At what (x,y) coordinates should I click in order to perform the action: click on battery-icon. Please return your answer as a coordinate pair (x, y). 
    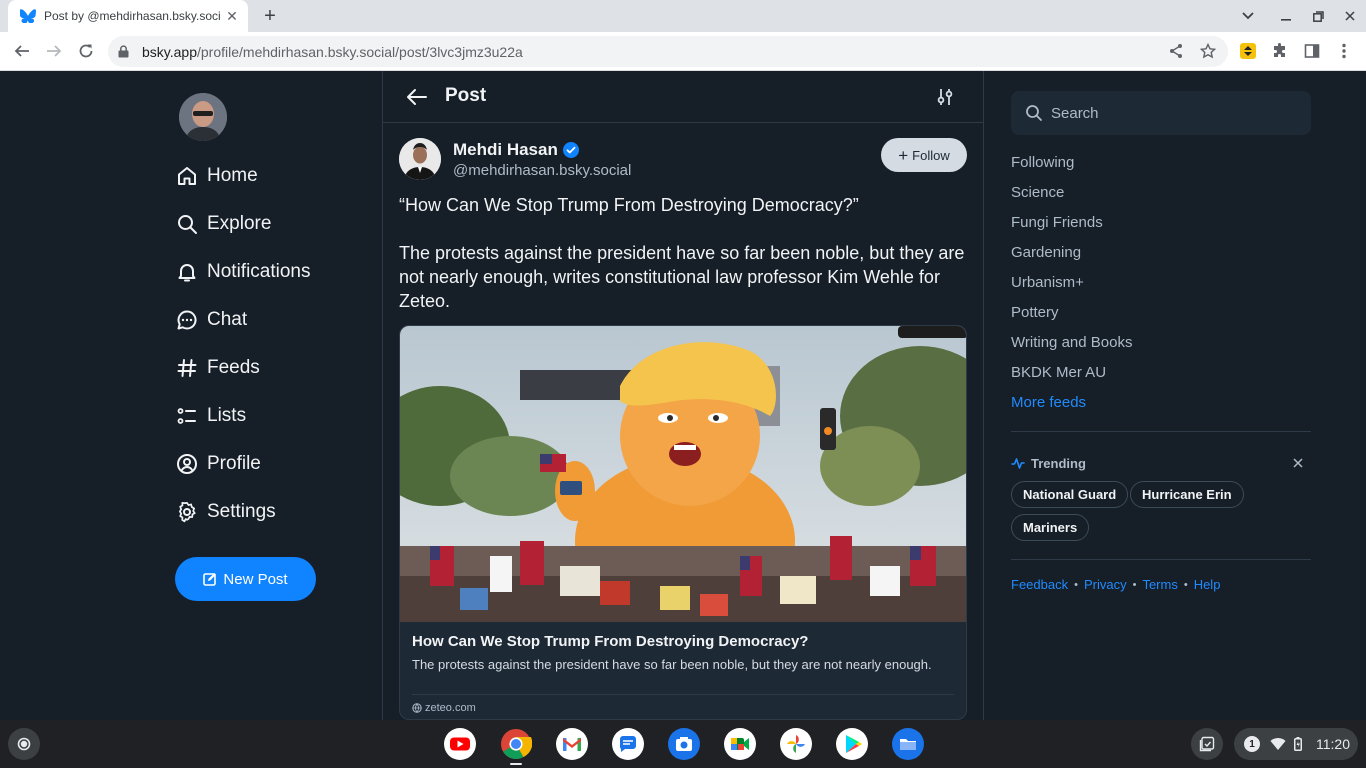
    Looking at the image, I should click on (1298, 744).